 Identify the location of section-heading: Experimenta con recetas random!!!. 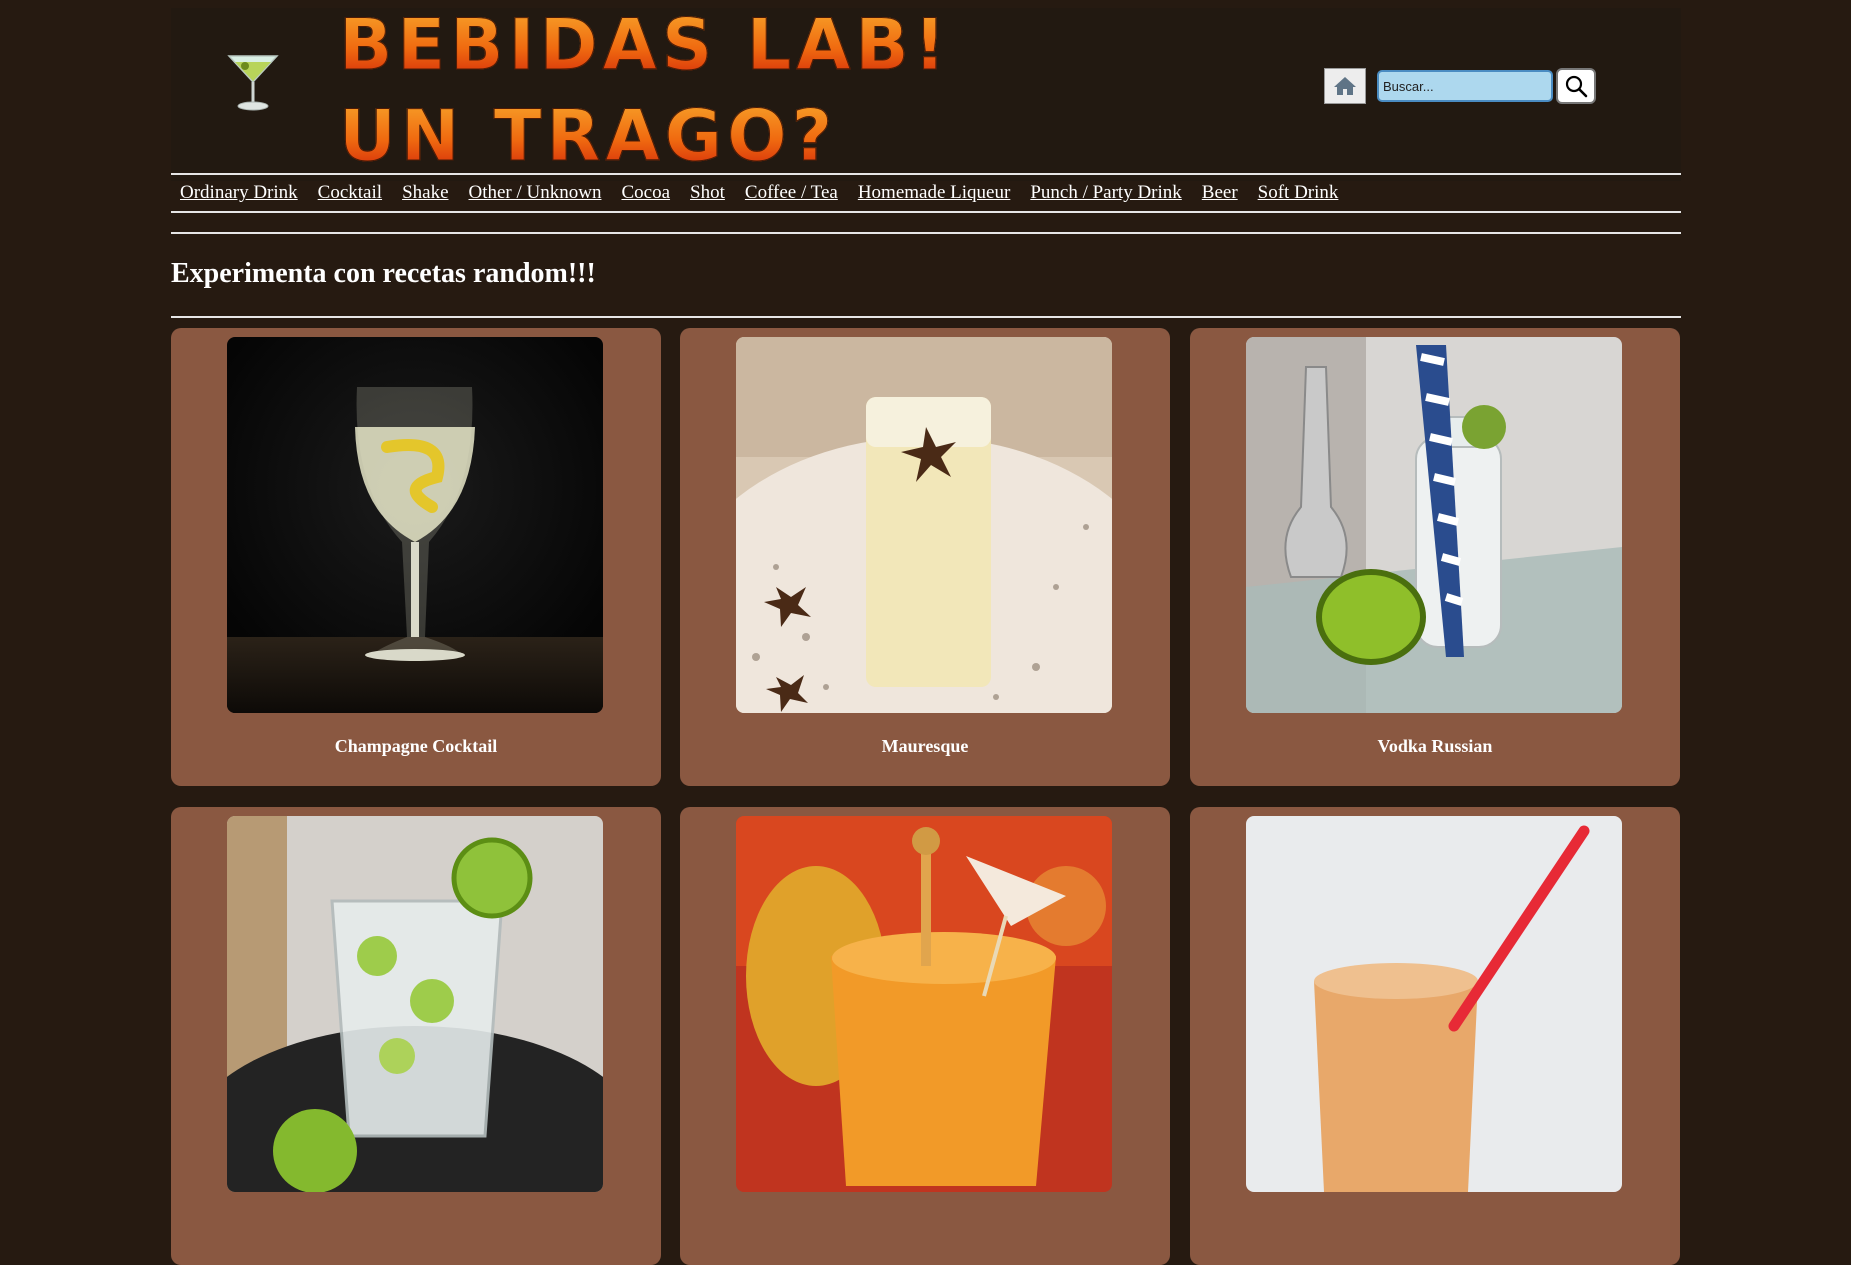
(383, 273).